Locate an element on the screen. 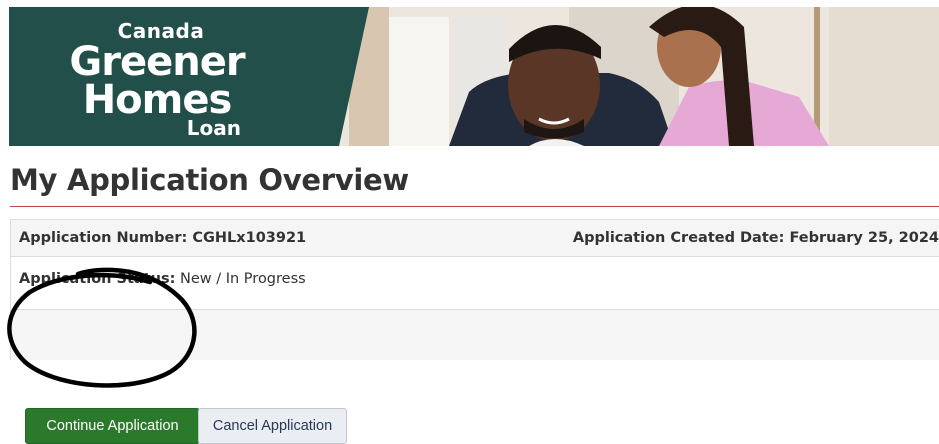 Image resolution: width=939 pixels, height=444 pixels. application-number-label: Application Number: is located at coordinates (103, 238).